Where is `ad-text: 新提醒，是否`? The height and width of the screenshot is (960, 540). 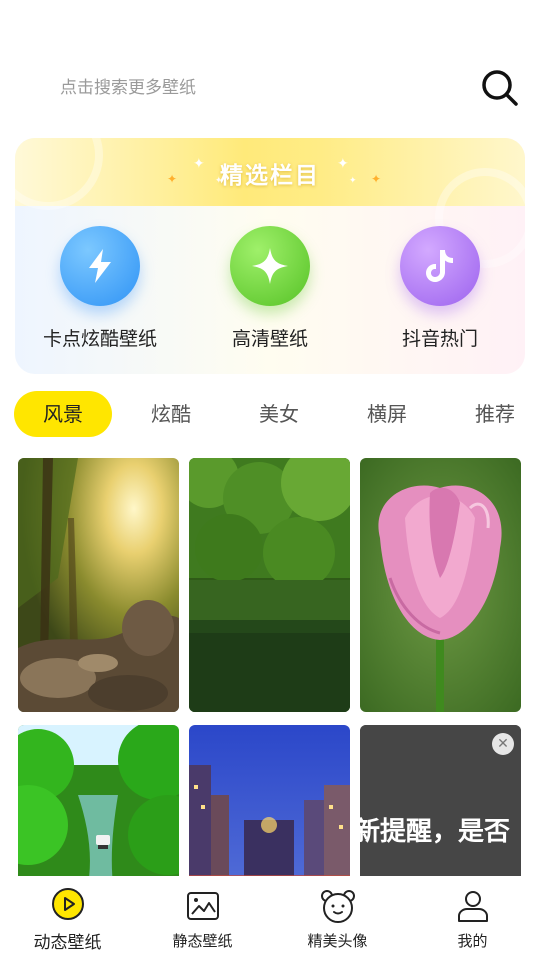
ad-text: 新提醒，是否 is located at coordinates (435, 832).